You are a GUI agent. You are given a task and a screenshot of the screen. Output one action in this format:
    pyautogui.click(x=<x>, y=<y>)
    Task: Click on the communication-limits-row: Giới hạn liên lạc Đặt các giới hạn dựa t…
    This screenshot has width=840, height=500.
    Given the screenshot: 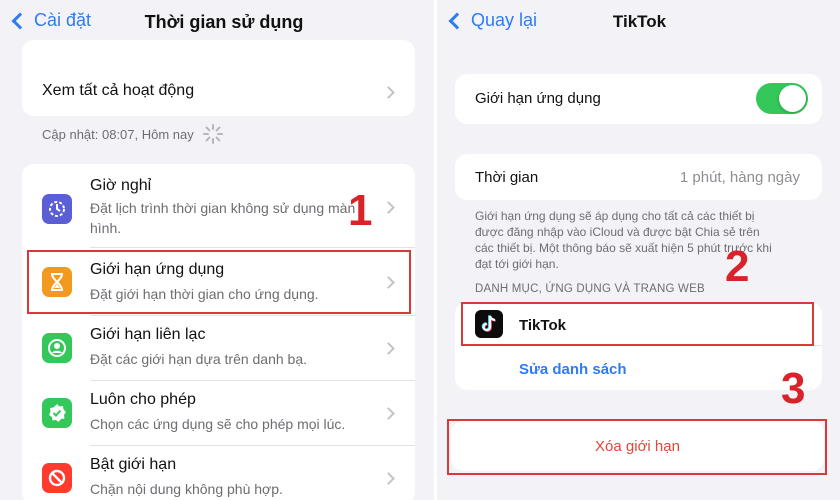 What is the action you would take?
    pyautogui.click(x=218, y=348)
    